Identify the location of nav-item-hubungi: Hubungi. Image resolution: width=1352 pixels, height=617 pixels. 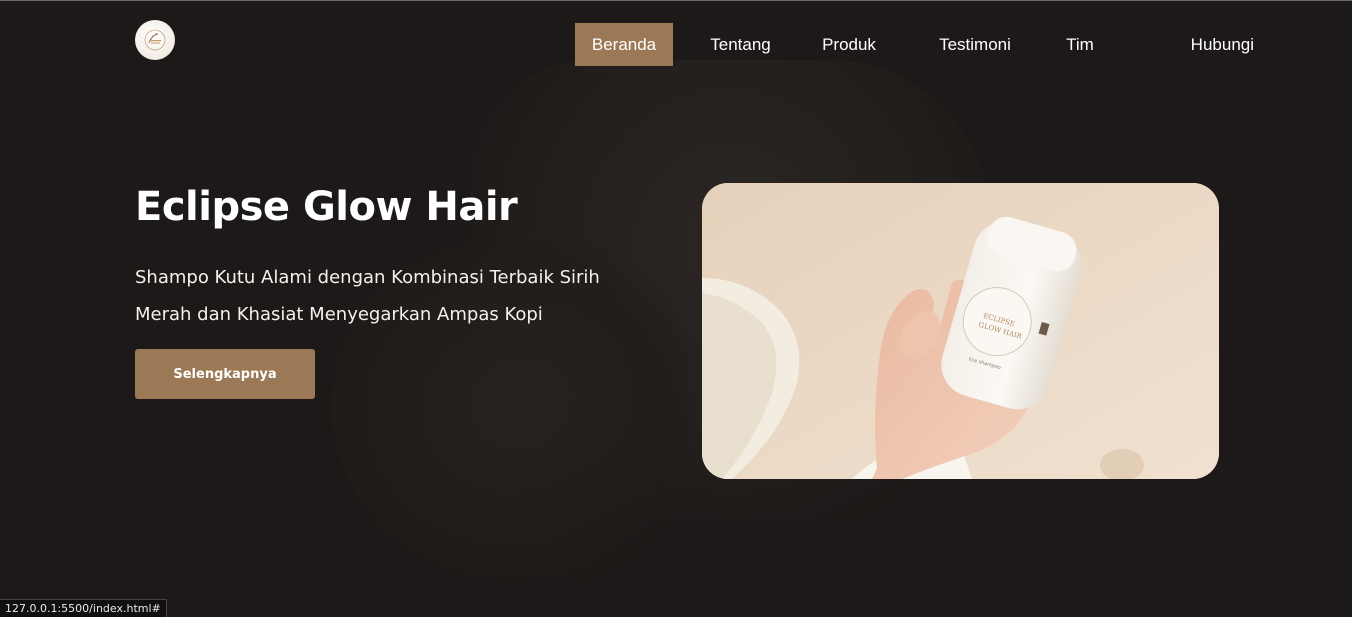
(1177, 44).